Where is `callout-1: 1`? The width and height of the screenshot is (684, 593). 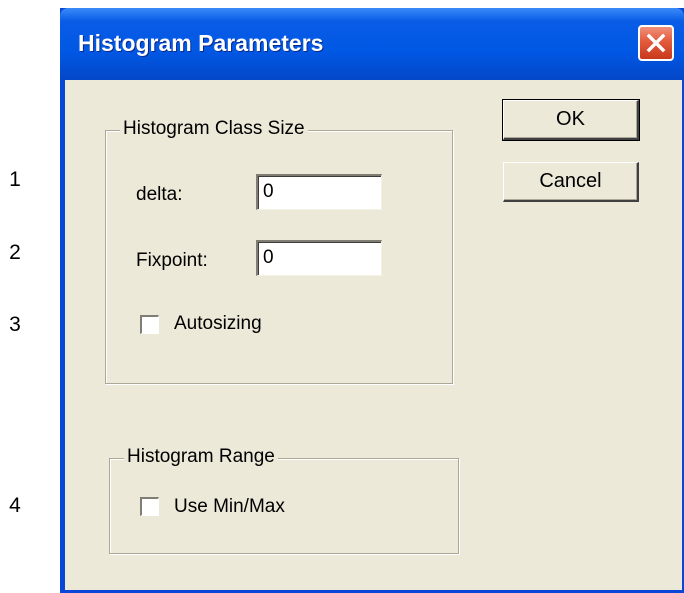 callout-1: 1 is located at coordinates (15, 179).